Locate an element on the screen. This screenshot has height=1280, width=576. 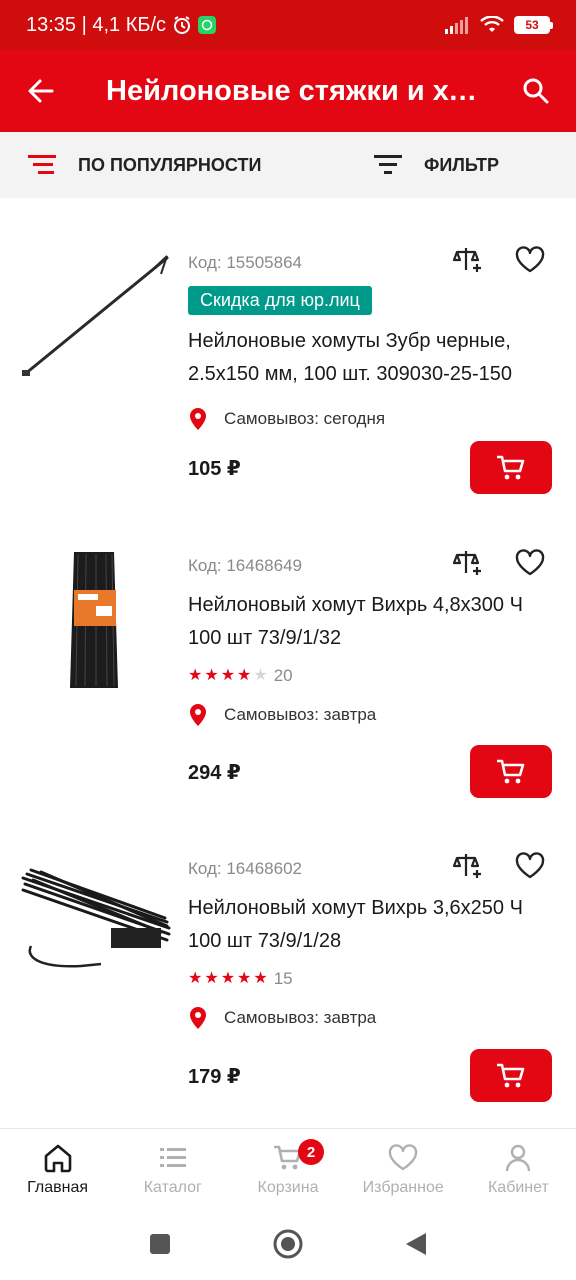
back-triangle-icon is located at coordinates (416, 1244).